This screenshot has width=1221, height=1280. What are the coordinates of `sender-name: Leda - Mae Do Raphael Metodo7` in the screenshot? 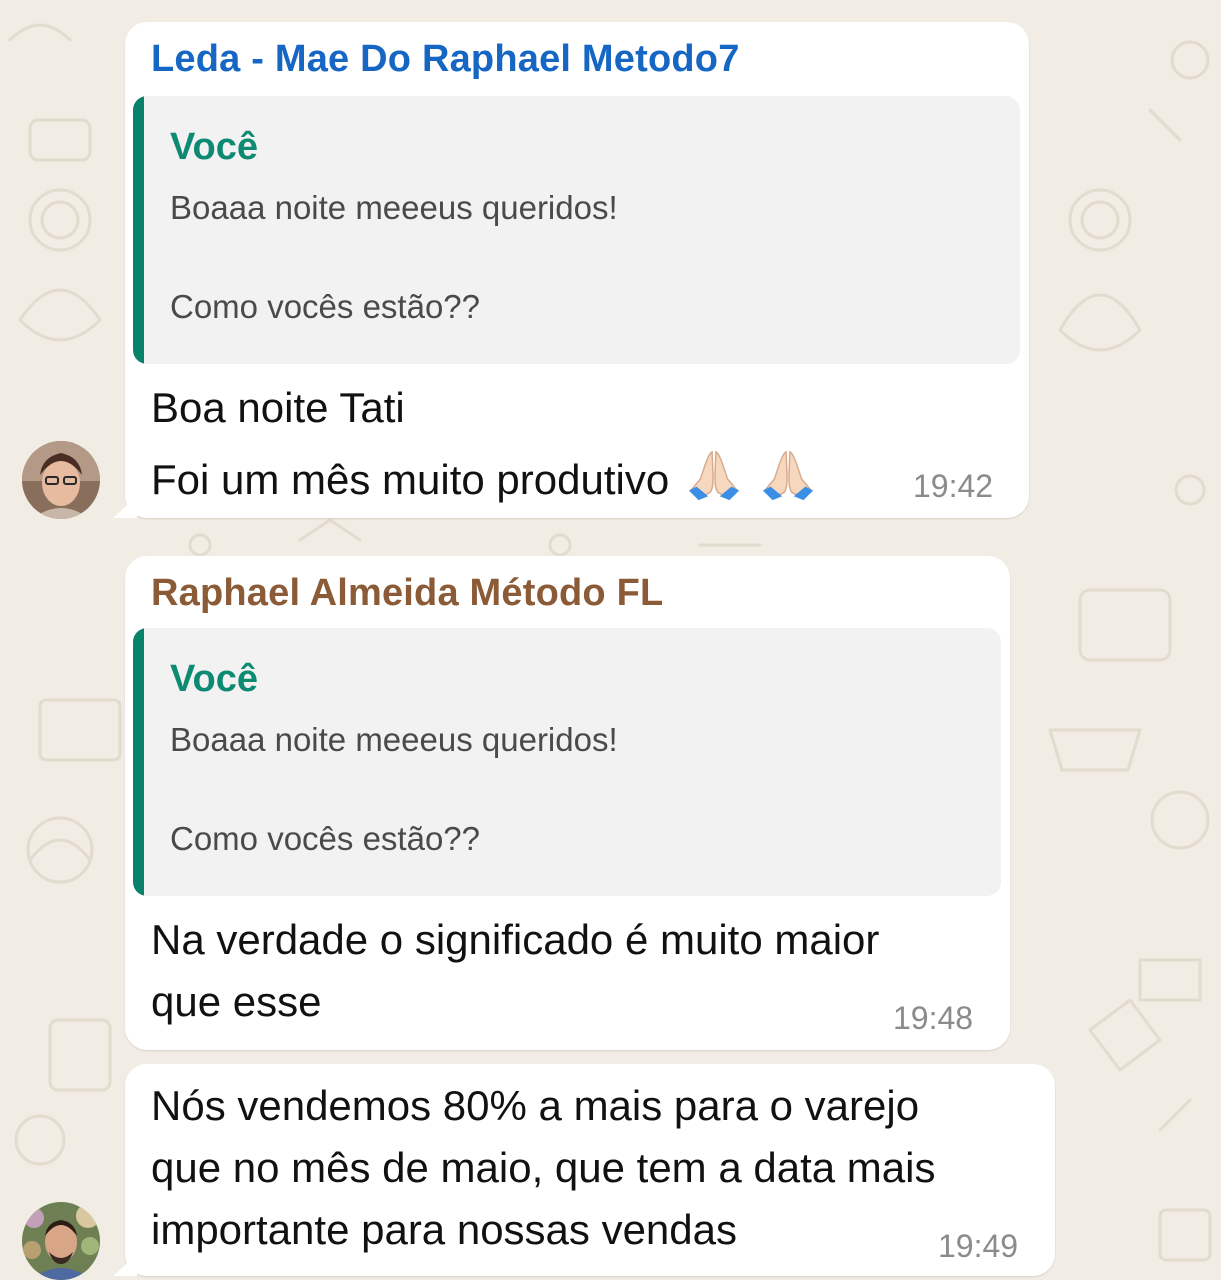 It's located at (445, 59).